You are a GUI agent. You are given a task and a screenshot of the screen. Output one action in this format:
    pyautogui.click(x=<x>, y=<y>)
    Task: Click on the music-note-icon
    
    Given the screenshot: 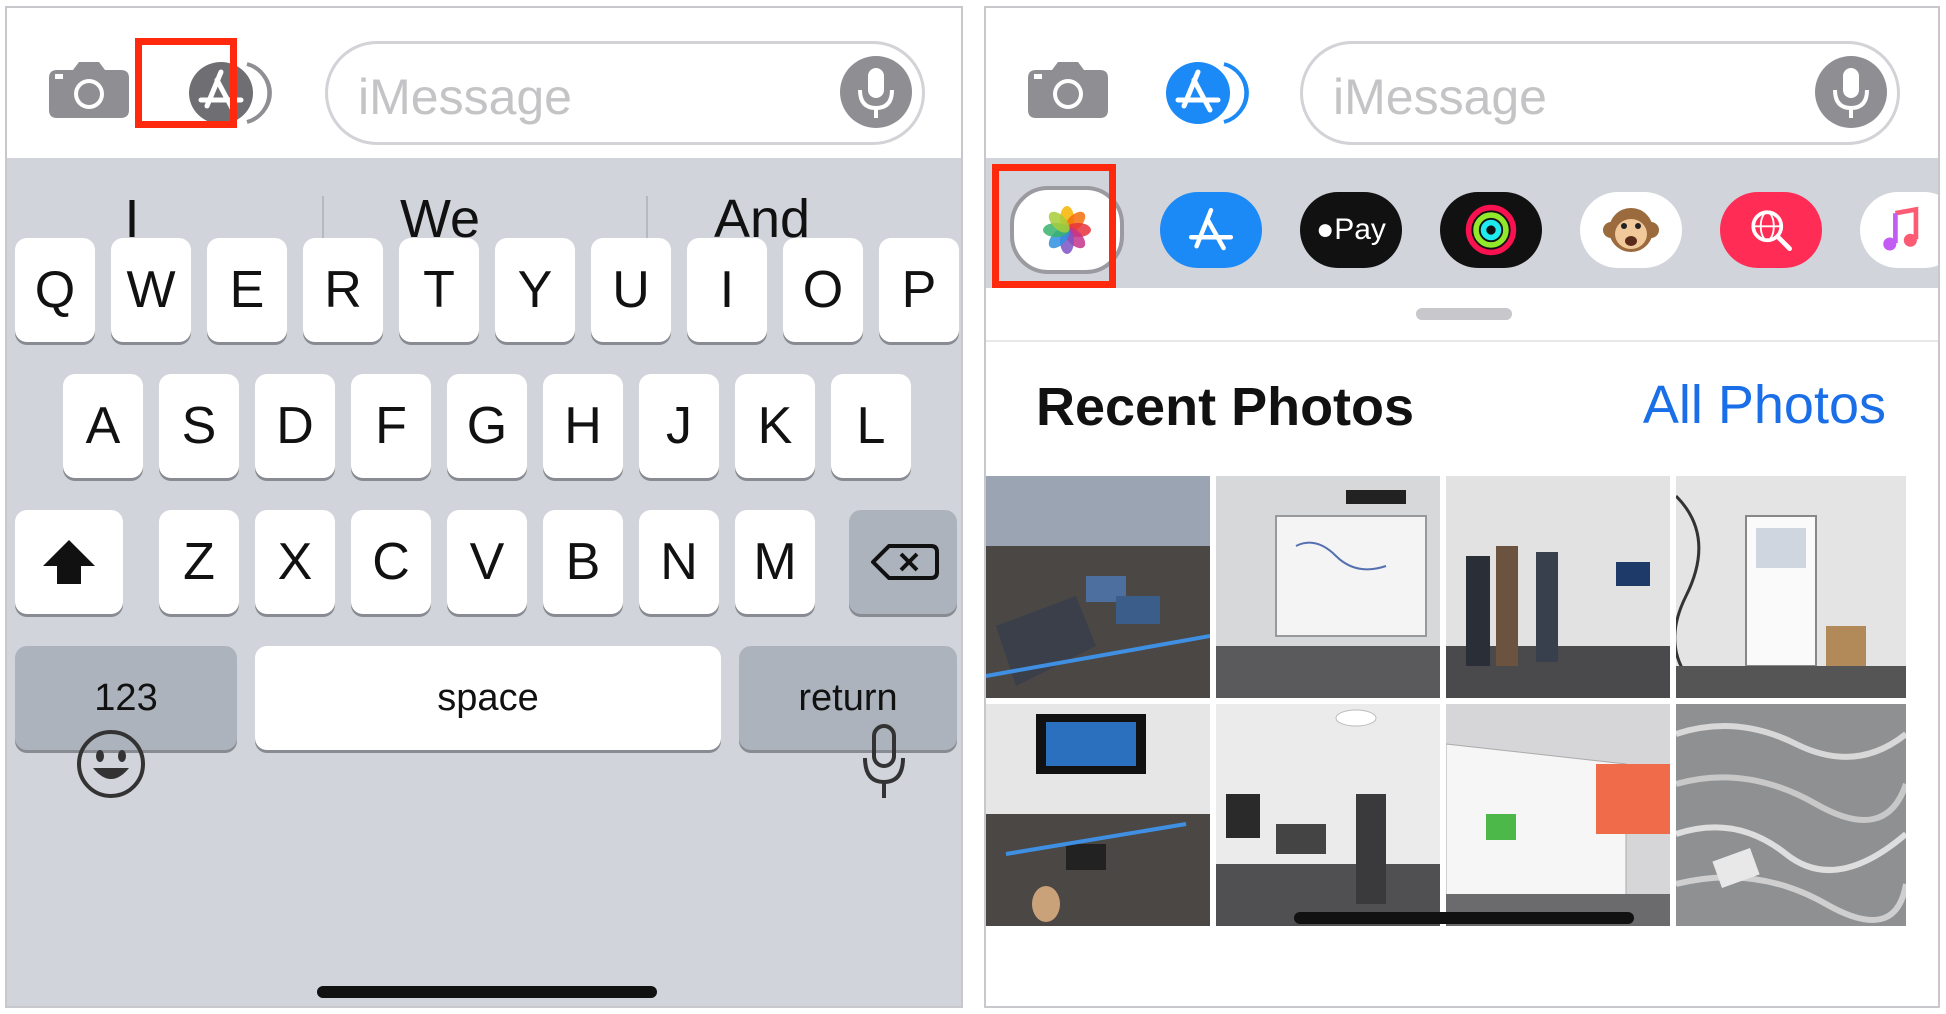 What is the action you would take?
    pyautogui.click(x=1901, y=228)
    